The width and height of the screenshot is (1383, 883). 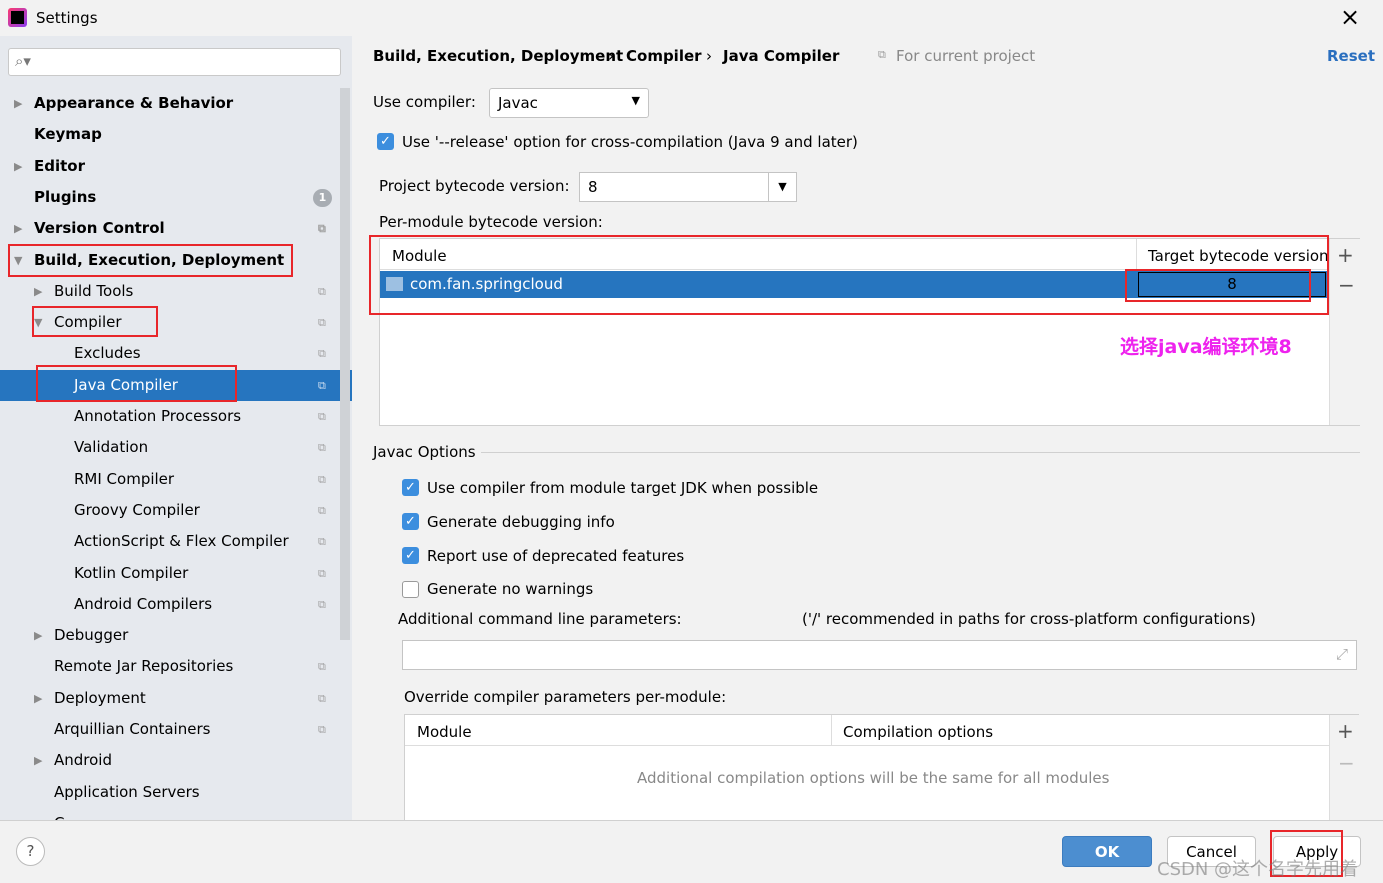 I want to click on breadcrumb-item: Compiler, so click(x=664, y=56).